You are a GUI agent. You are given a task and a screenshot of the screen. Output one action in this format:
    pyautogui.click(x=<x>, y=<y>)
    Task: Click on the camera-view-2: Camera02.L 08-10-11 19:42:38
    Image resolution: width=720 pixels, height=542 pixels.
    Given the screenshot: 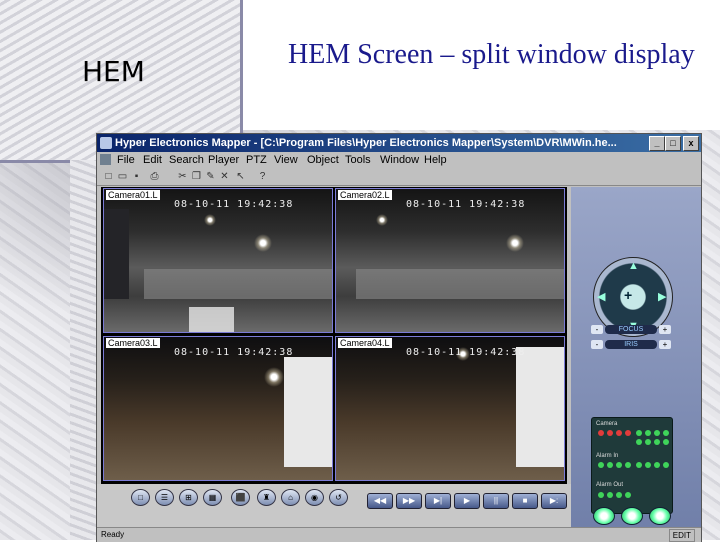 What is the action you would take?
    pyautogui.click(x=450, y=260)
    